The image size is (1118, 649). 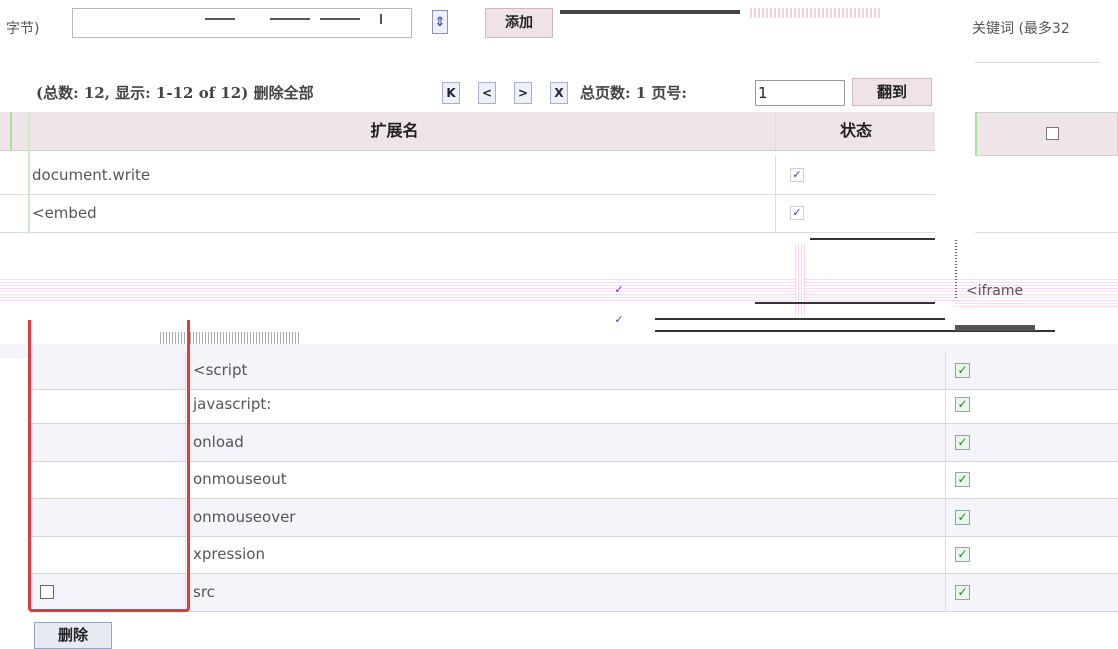 What do you see at coordinates (440, 22) in the screenshot?
I see `select-arrow-icon: ⇕` at bounding box center [440, 22].